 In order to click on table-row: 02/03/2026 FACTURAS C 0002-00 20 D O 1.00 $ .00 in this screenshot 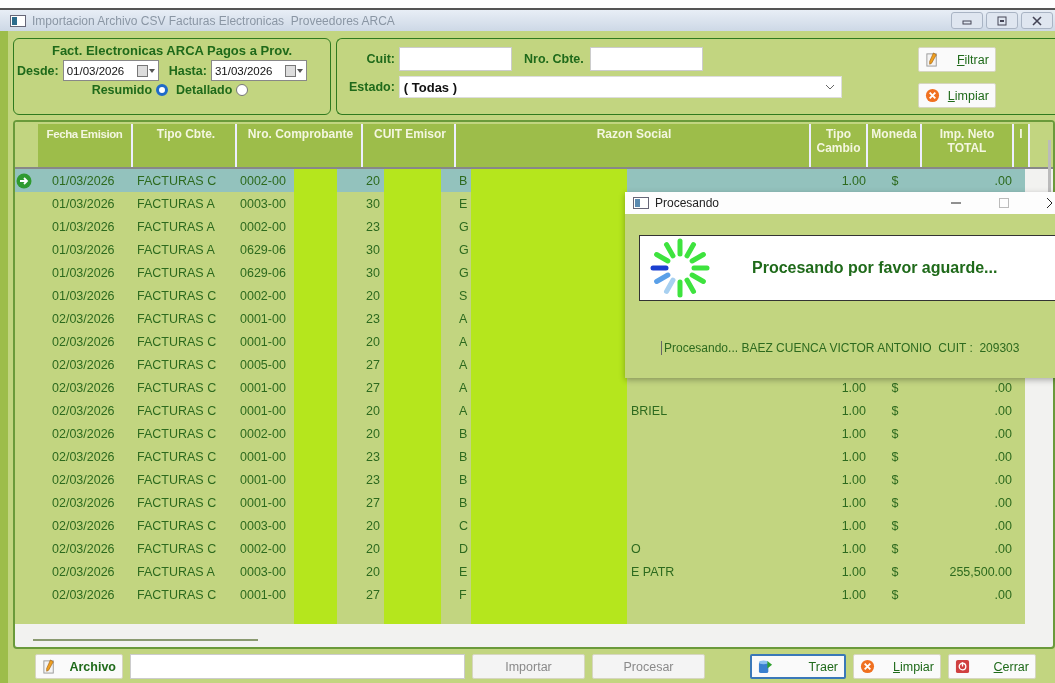, I will do `click(520, 548)`.